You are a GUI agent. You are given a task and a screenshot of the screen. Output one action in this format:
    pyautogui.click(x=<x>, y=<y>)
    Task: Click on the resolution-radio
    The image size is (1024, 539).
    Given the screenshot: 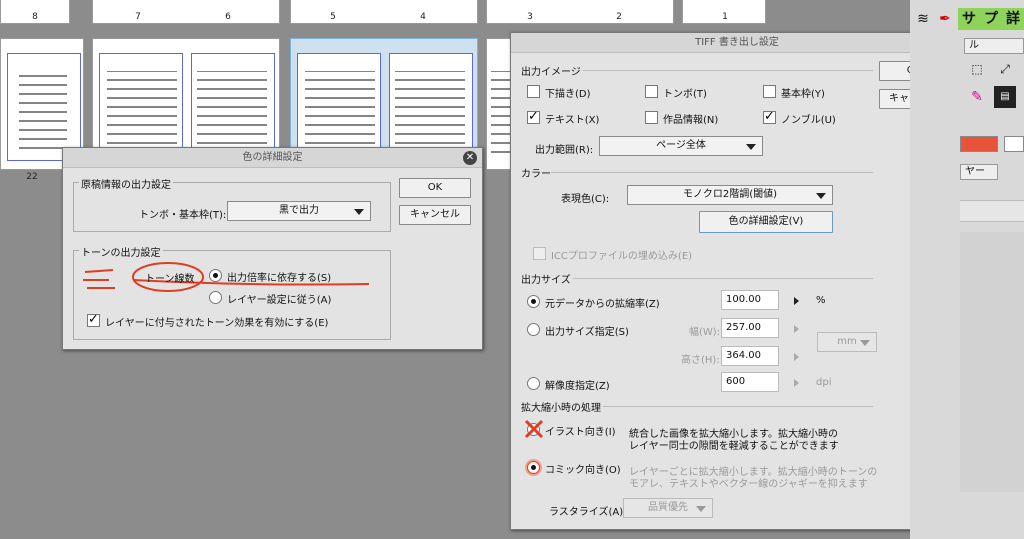 What is the action you would take?
    pyautogui.click(x=533, y=383)
    